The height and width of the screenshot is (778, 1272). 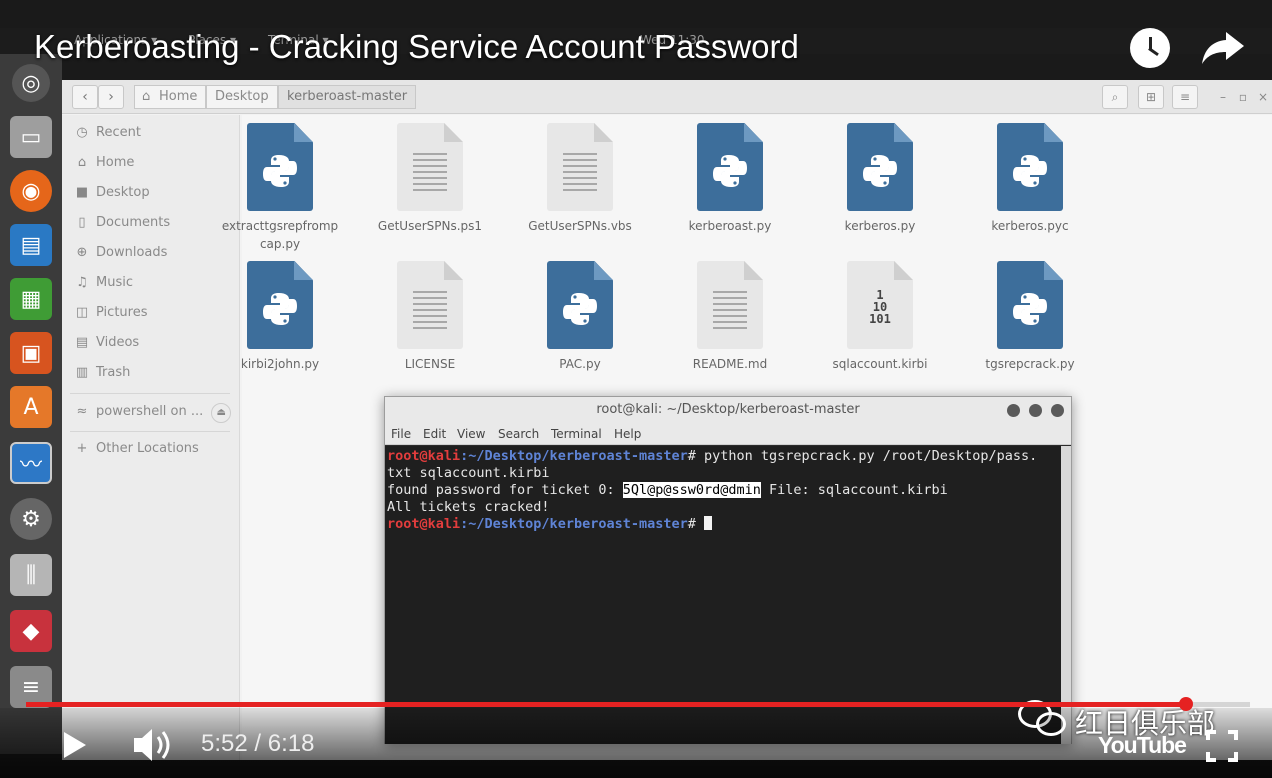 I want to click on file-item: README.md, so click(x=730, y=317).